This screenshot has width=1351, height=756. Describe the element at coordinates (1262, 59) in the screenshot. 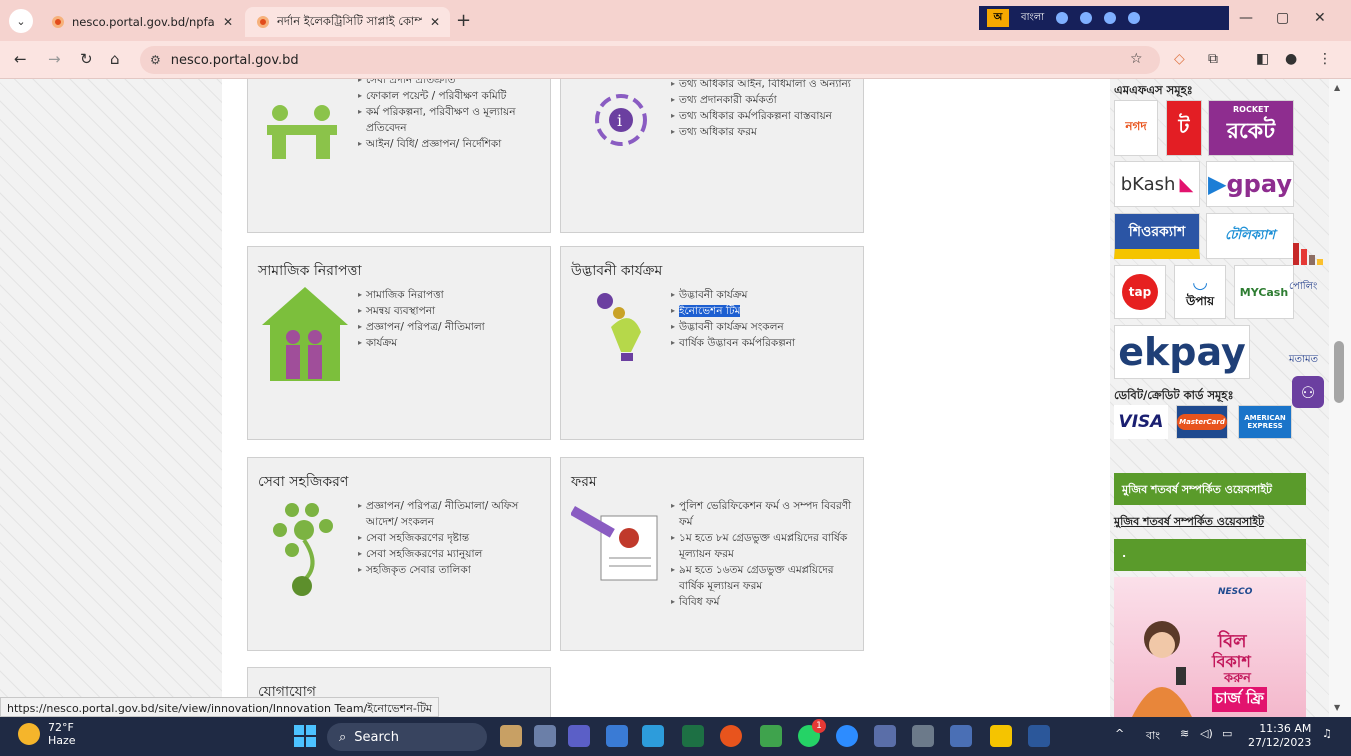

I see `side-panel-icon: ◧` at that location.